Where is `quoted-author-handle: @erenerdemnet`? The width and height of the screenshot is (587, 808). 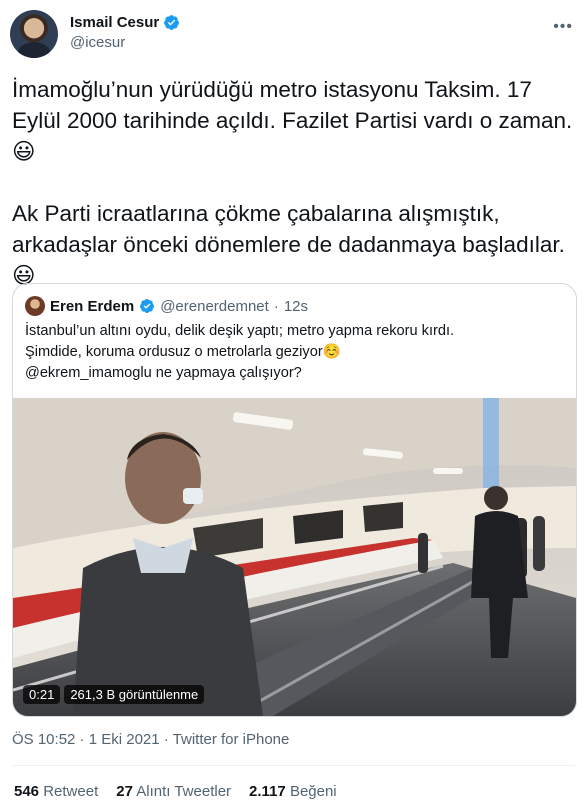 quoted-author-handle: @erenerdemnet is located at coordinates (214, 306).